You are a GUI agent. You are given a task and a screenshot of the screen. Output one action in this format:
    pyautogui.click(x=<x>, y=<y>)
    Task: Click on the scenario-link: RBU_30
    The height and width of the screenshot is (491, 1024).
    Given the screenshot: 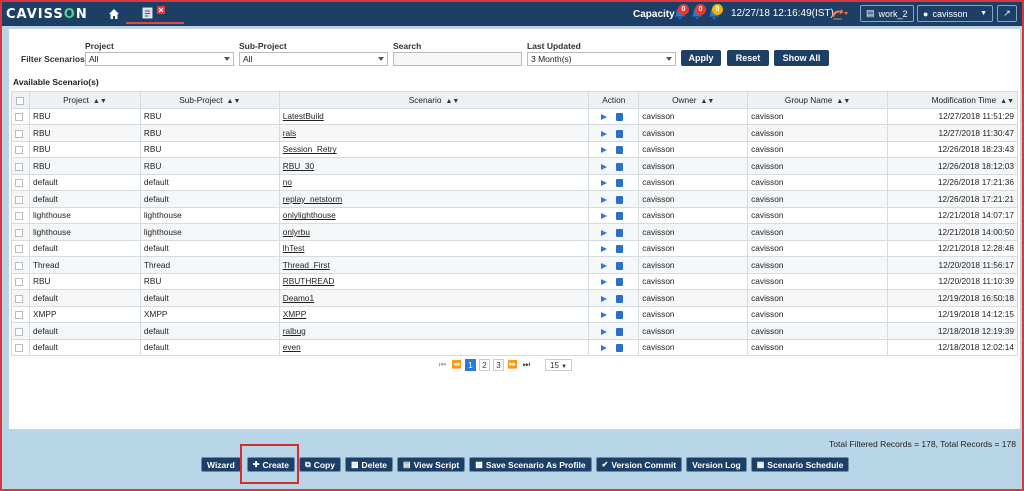 What is the action you would take?
    pyautogui.click(x=298, y=166)
    